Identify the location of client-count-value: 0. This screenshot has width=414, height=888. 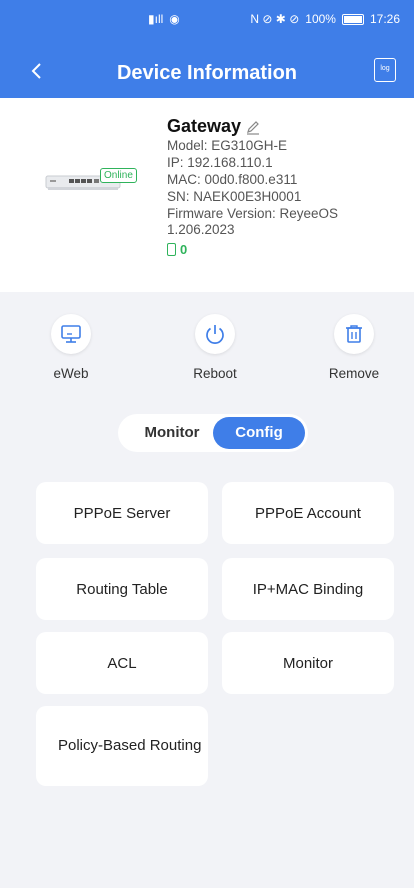
(184, 249).